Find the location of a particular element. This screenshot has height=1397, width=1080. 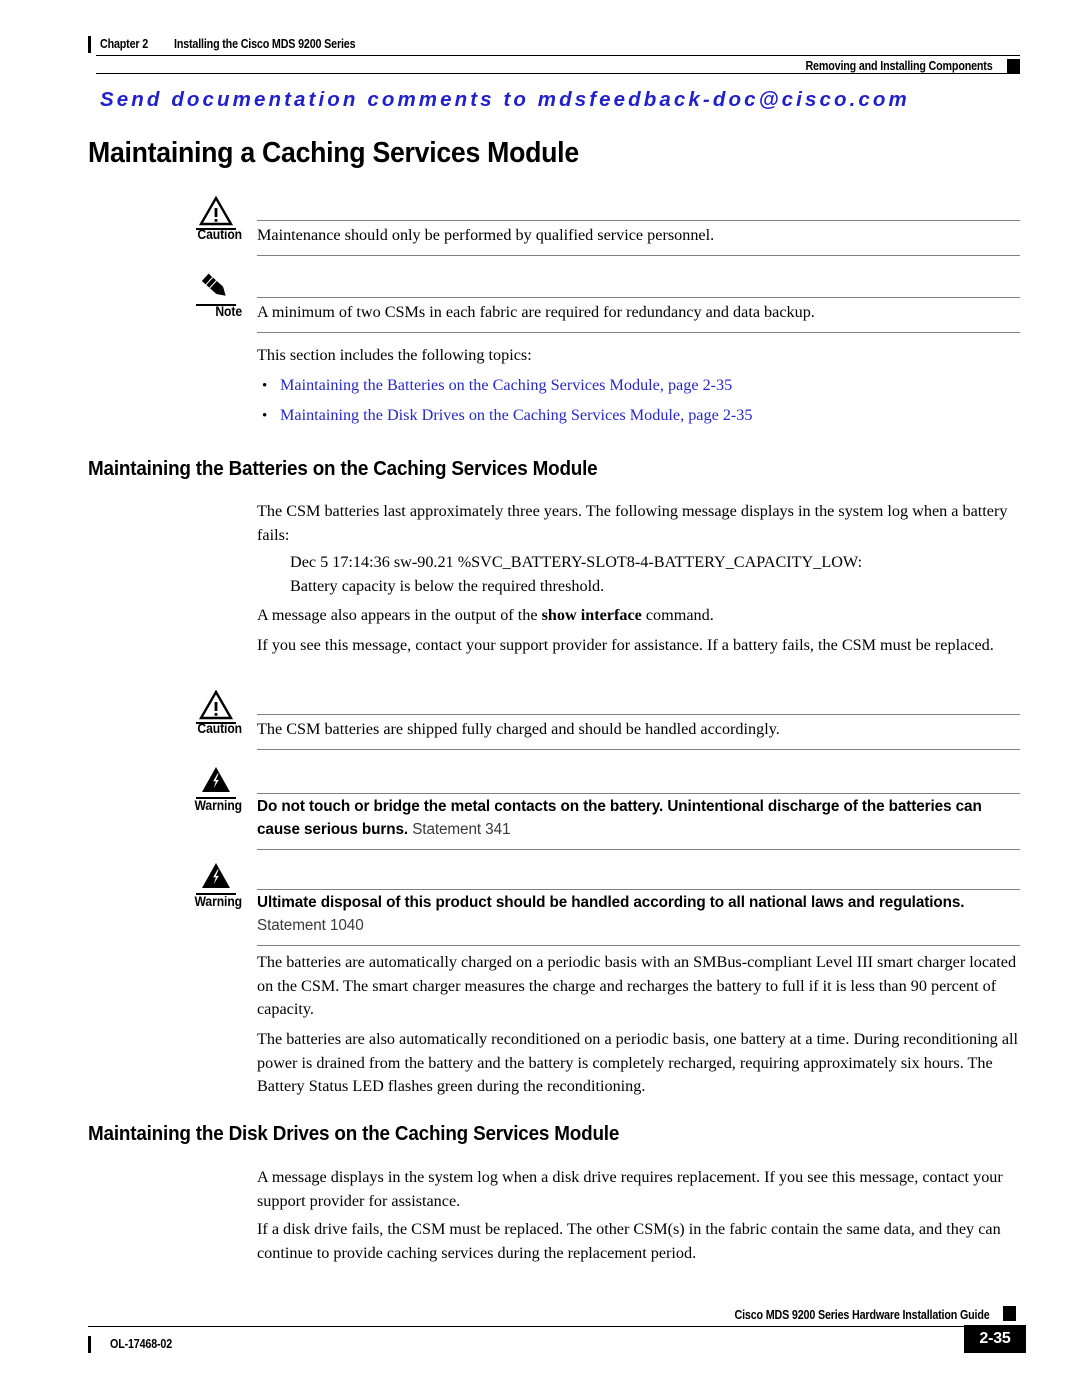

footer-left-tab-marker is located at coordinates (89, 1344).